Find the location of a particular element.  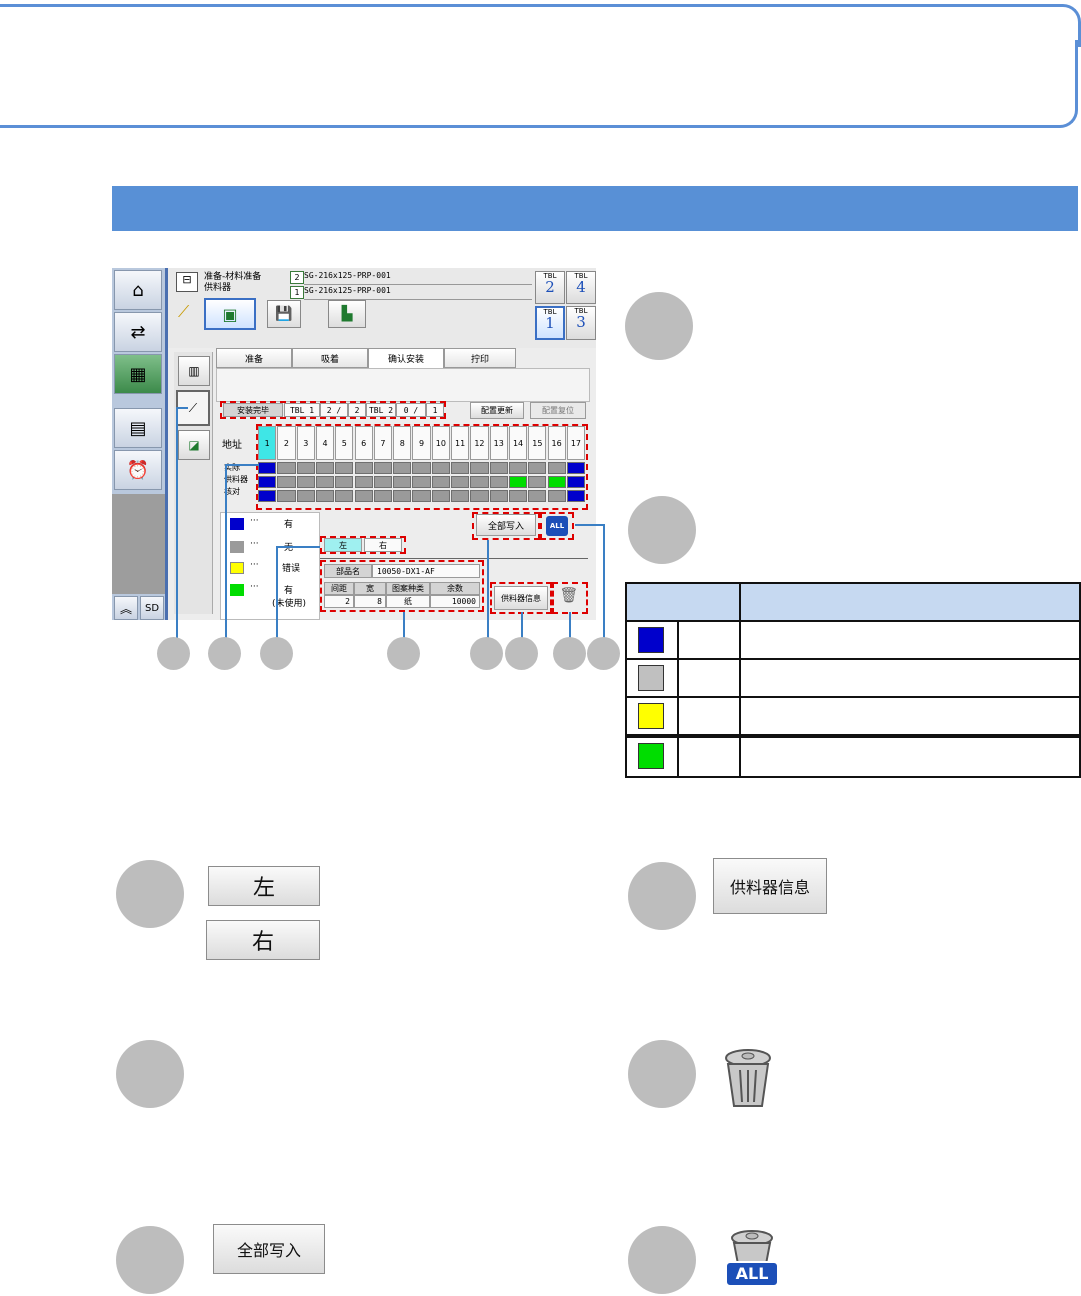

address-cell: 11 is located at coordinates (460, 443).